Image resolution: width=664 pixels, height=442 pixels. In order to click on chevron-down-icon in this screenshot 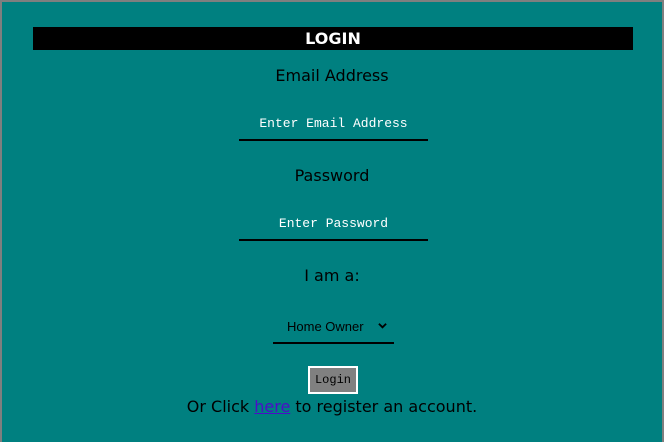, I will do `click(382, 326)`.